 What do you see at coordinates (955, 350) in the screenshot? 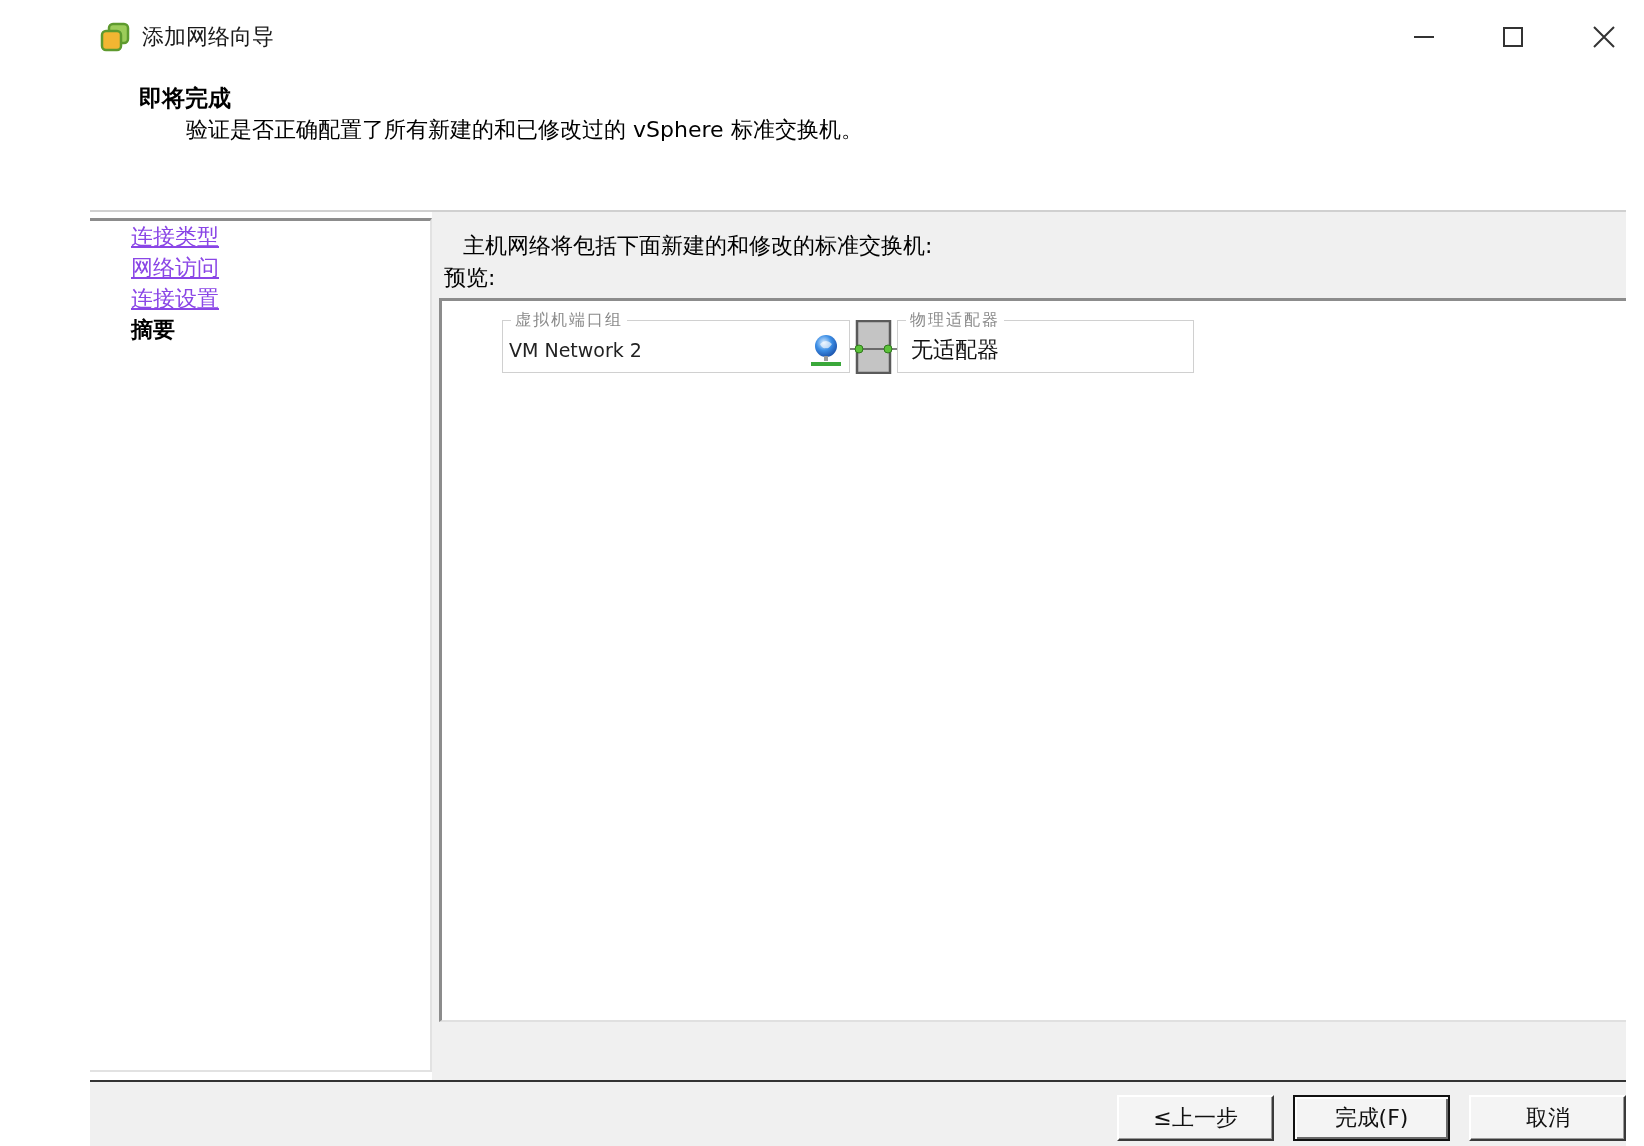
I see `adapters-value: 无适配器` at bounding box center [955, 350].